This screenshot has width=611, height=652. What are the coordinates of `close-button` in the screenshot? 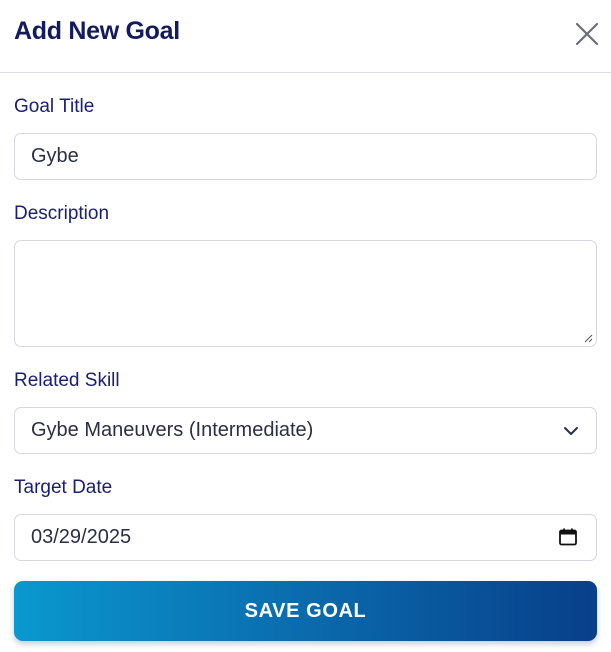 It's located at (587, 34).